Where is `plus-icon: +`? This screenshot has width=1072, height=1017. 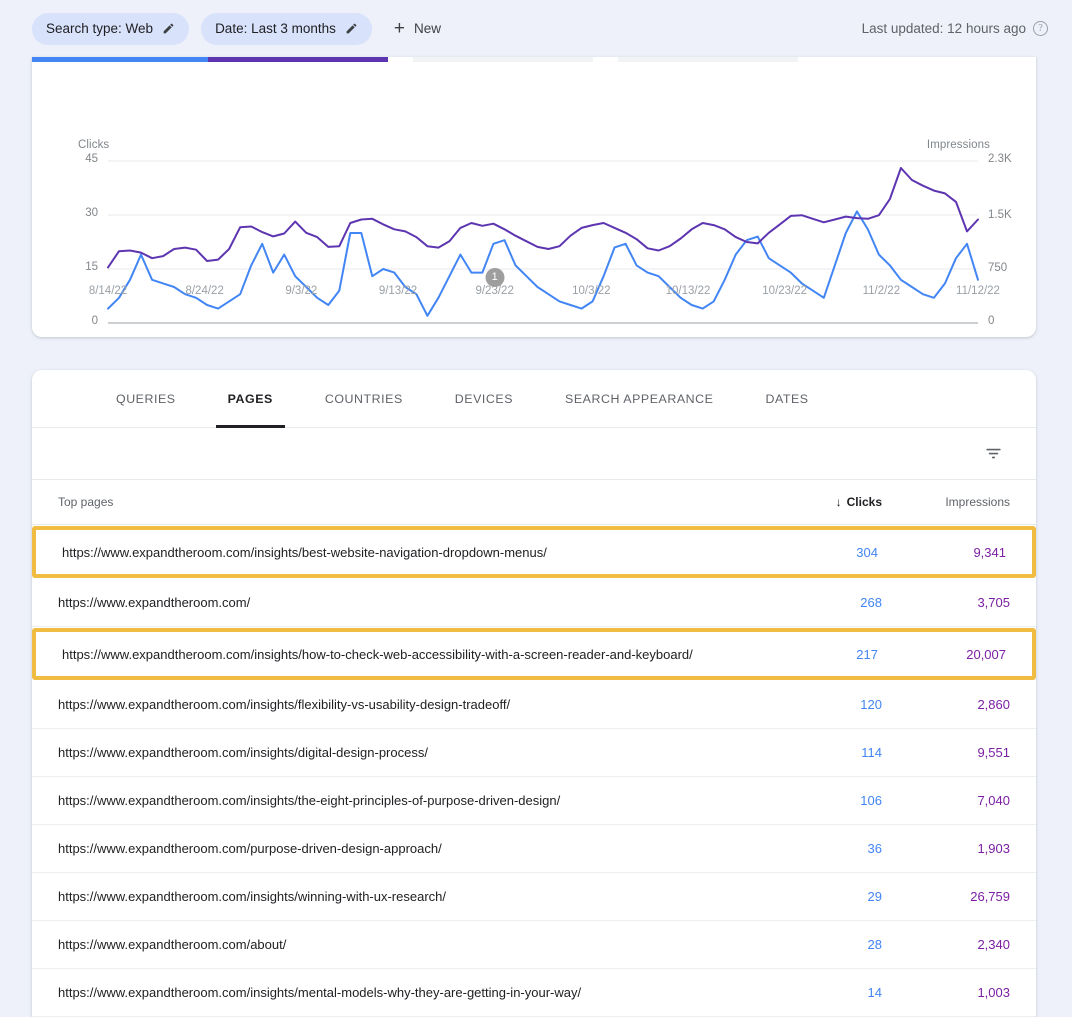
plus-icon: + is located at coordinates (399, 28).